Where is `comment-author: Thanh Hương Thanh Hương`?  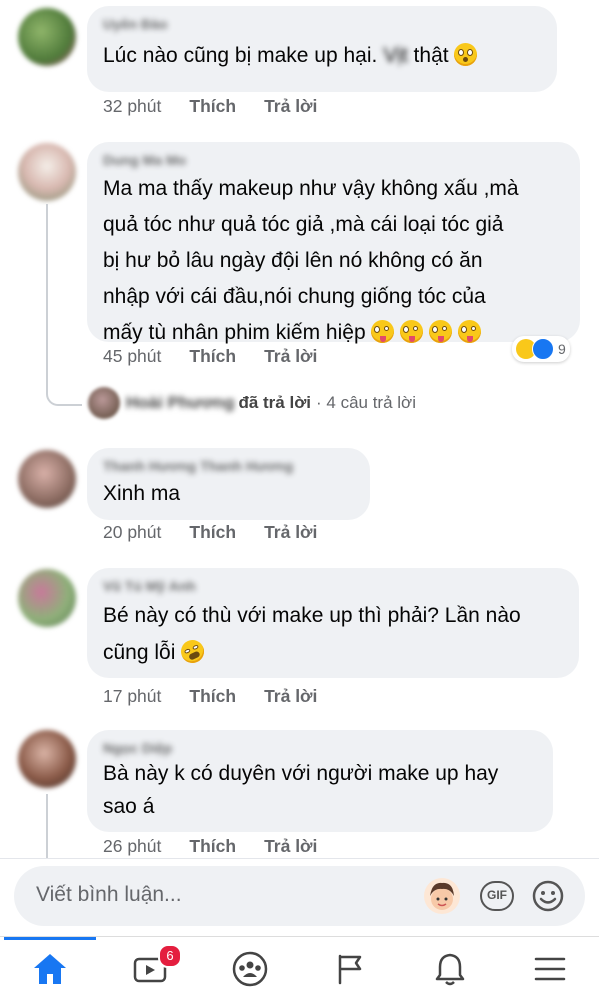 comment-author: Thanh Hương Thanh Hương is located at coordinates (228, 466).